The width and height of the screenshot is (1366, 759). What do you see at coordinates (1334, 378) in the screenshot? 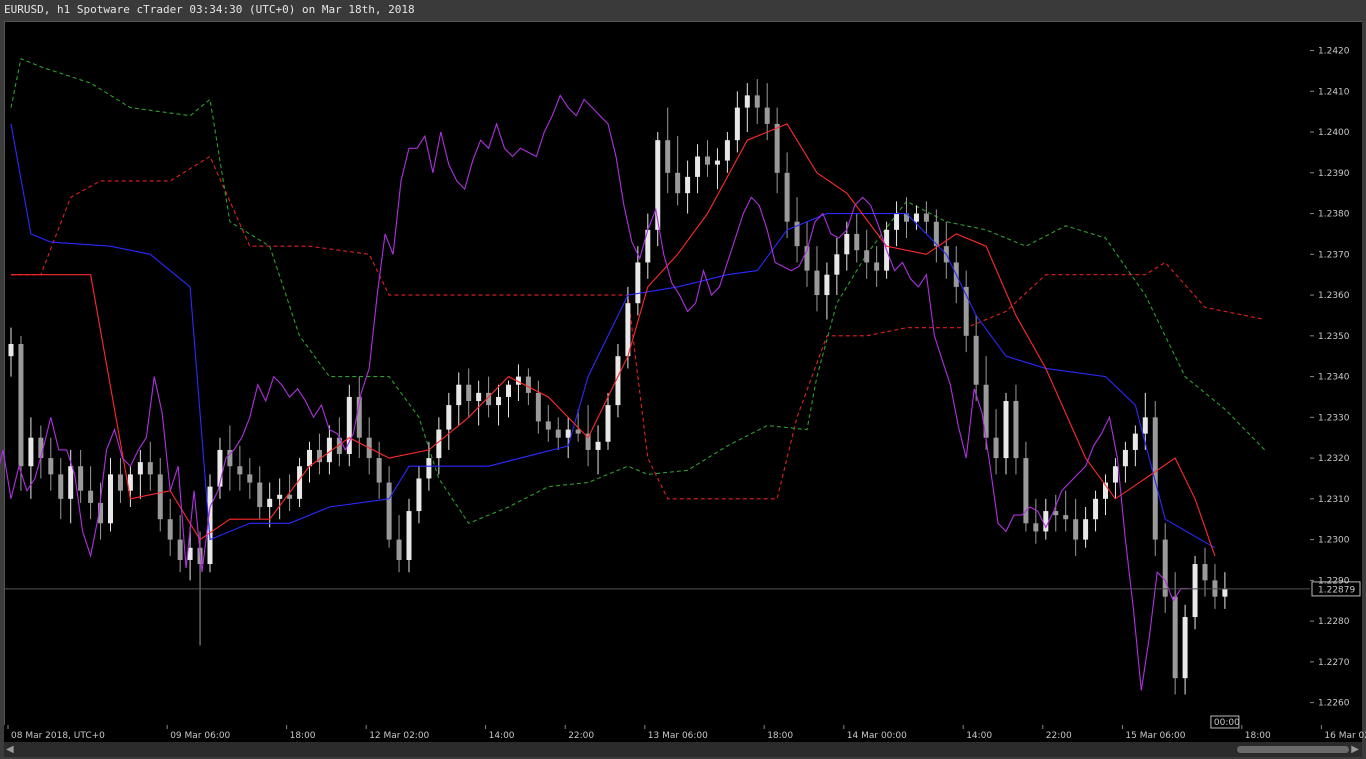
I see `price-tick-label: 1.2340` at bounding box center [1334, 378].